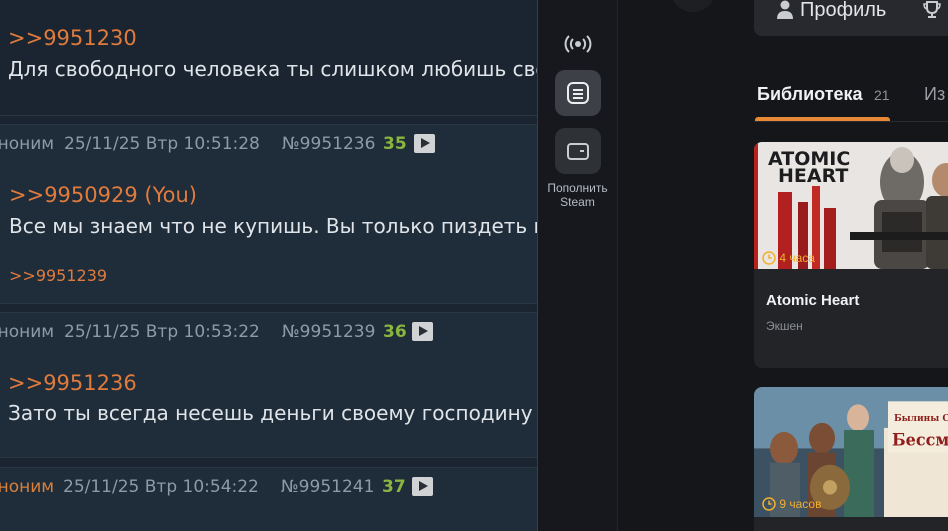  I want to click on backlink: >>9951239, so click(58, 275).